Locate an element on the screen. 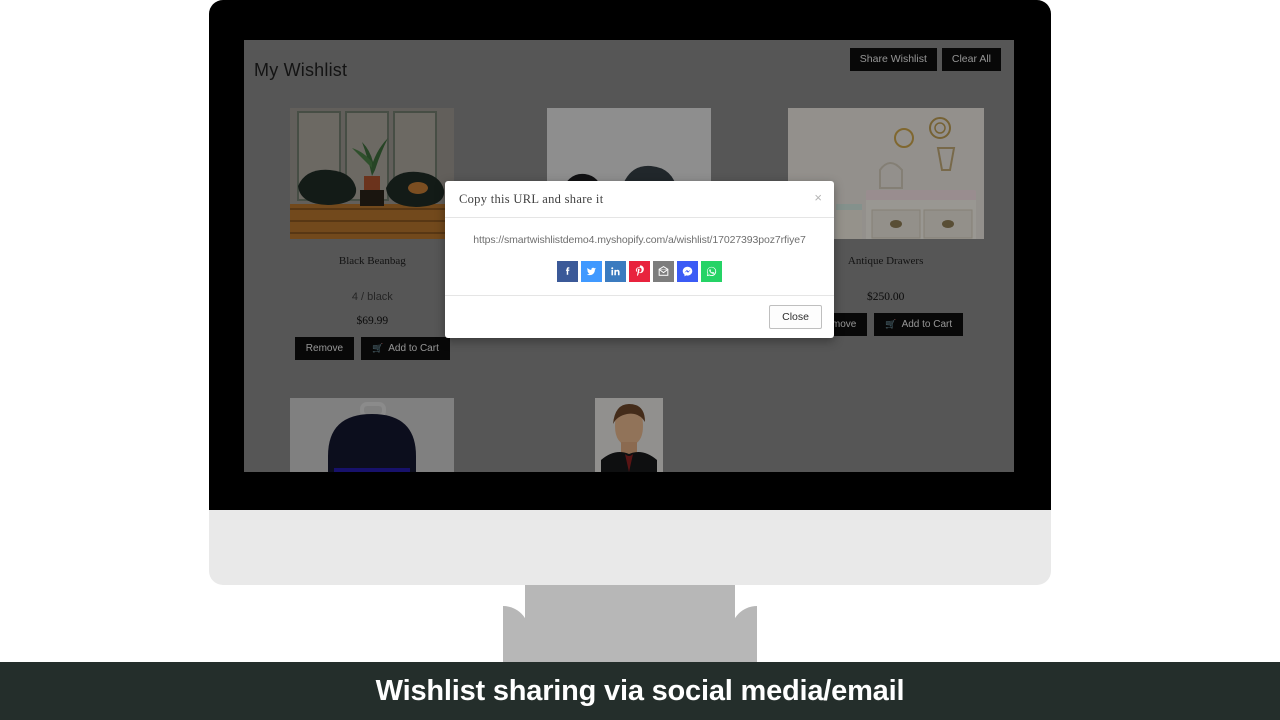 Image resolution: width=1280 pixels, height=720 pixels. close-icon: × is located at coordinates (818, 197).